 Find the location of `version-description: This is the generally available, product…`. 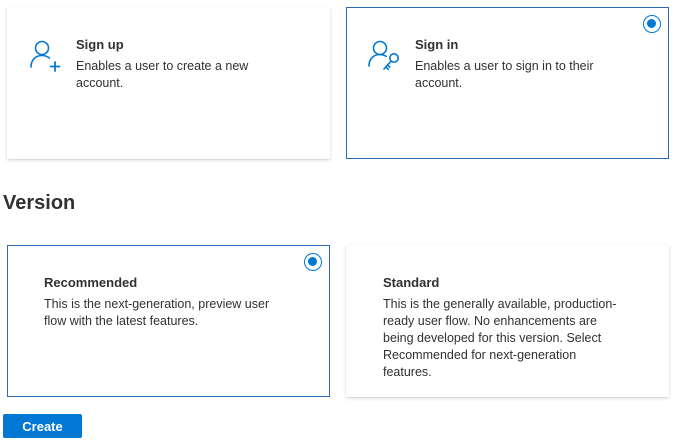

version-description: This is the generally available, product… is located at coordinates (500, 338).